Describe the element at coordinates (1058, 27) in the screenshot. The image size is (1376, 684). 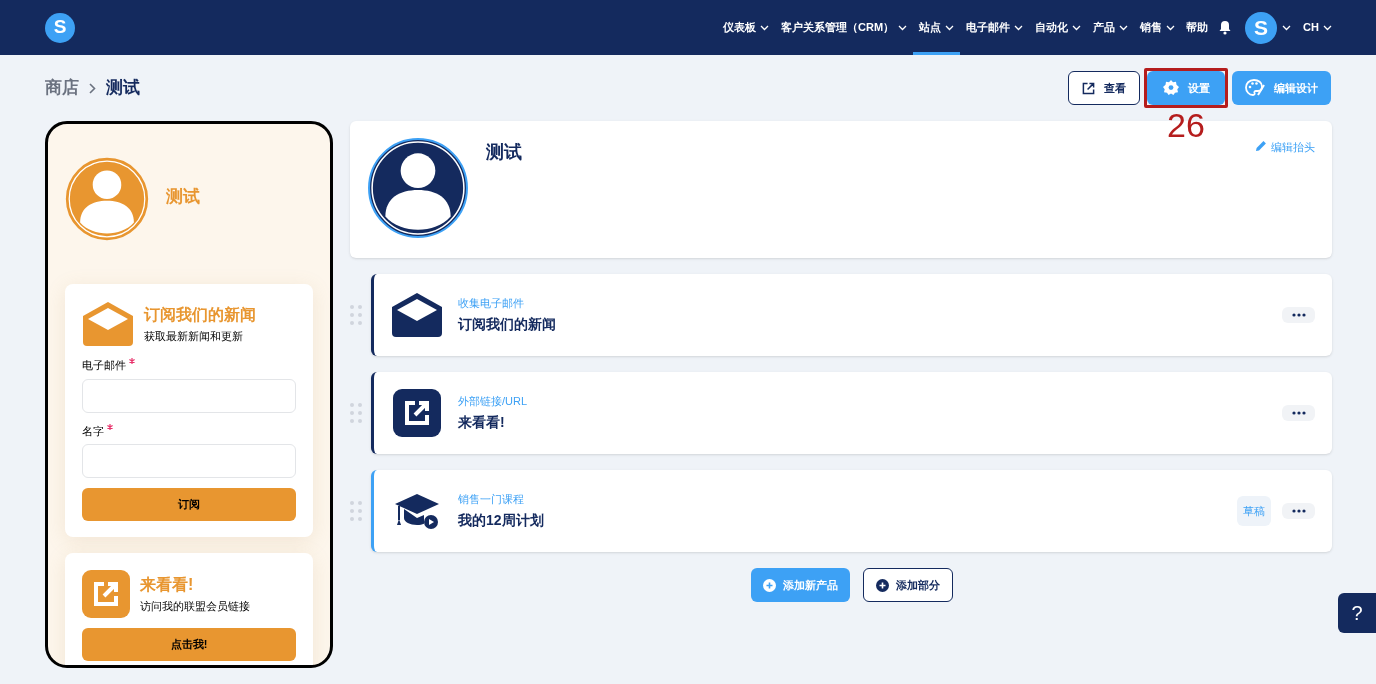
I see `nav-menu: 自动化` at that location.